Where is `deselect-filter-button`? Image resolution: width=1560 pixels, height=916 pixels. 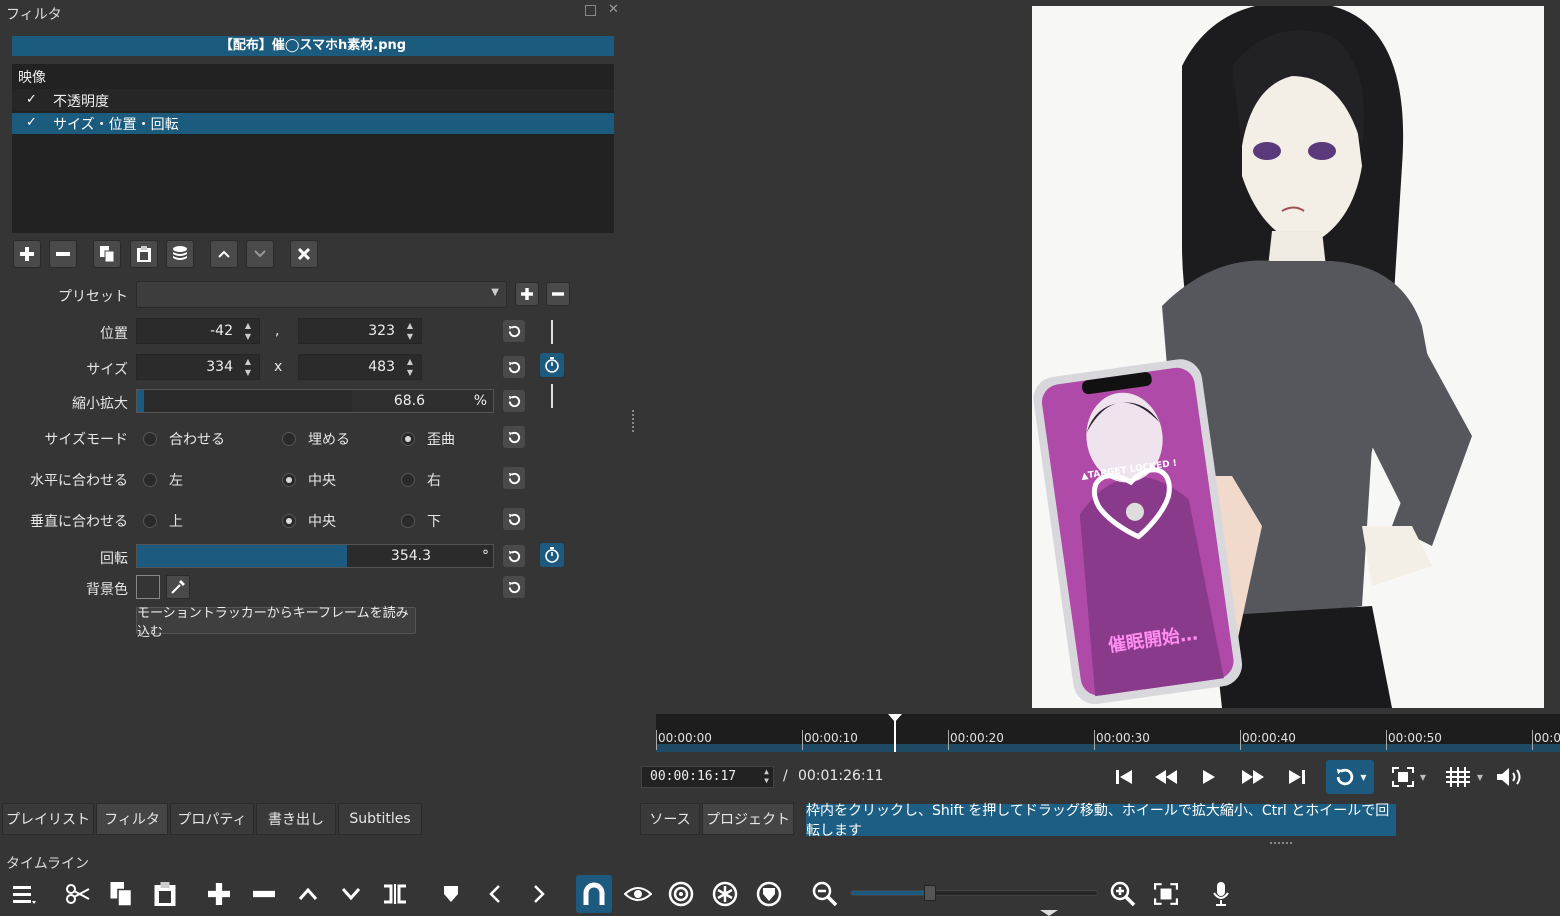
deselect-filter-button is located at coordinates (304, 254).